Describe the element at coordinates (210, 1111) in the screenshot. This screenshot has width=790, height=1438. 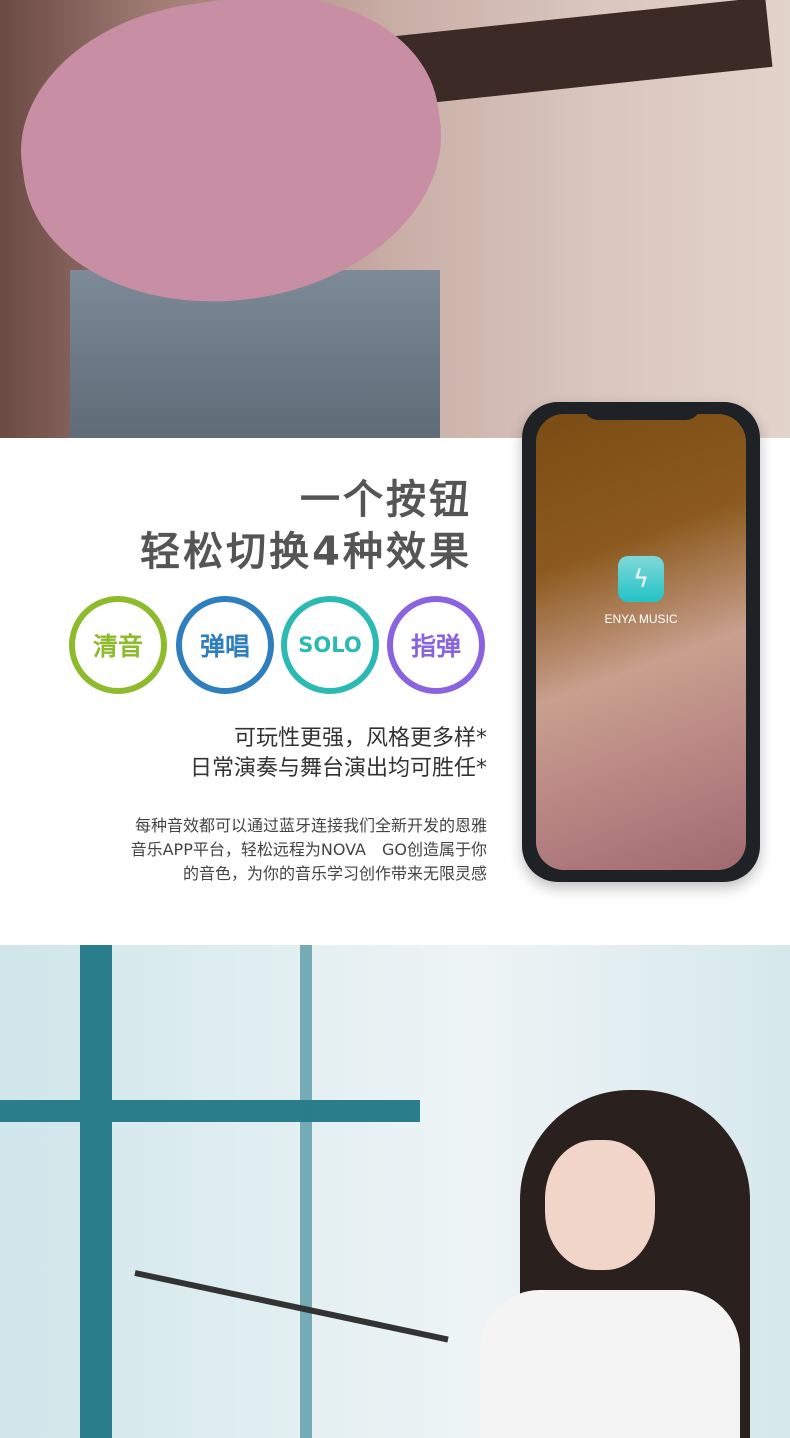
I see `window-frame-horizontal` at that location.